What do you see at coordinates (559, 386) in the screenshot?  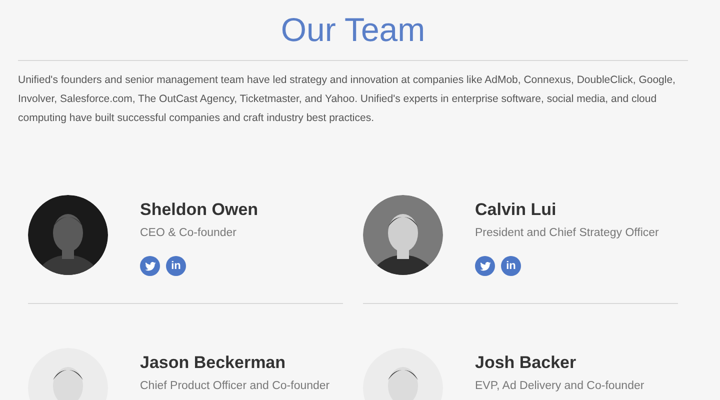 I see `member-title: EVP, Ad Delivery and Co-founder` at bounding box center [559, 386].